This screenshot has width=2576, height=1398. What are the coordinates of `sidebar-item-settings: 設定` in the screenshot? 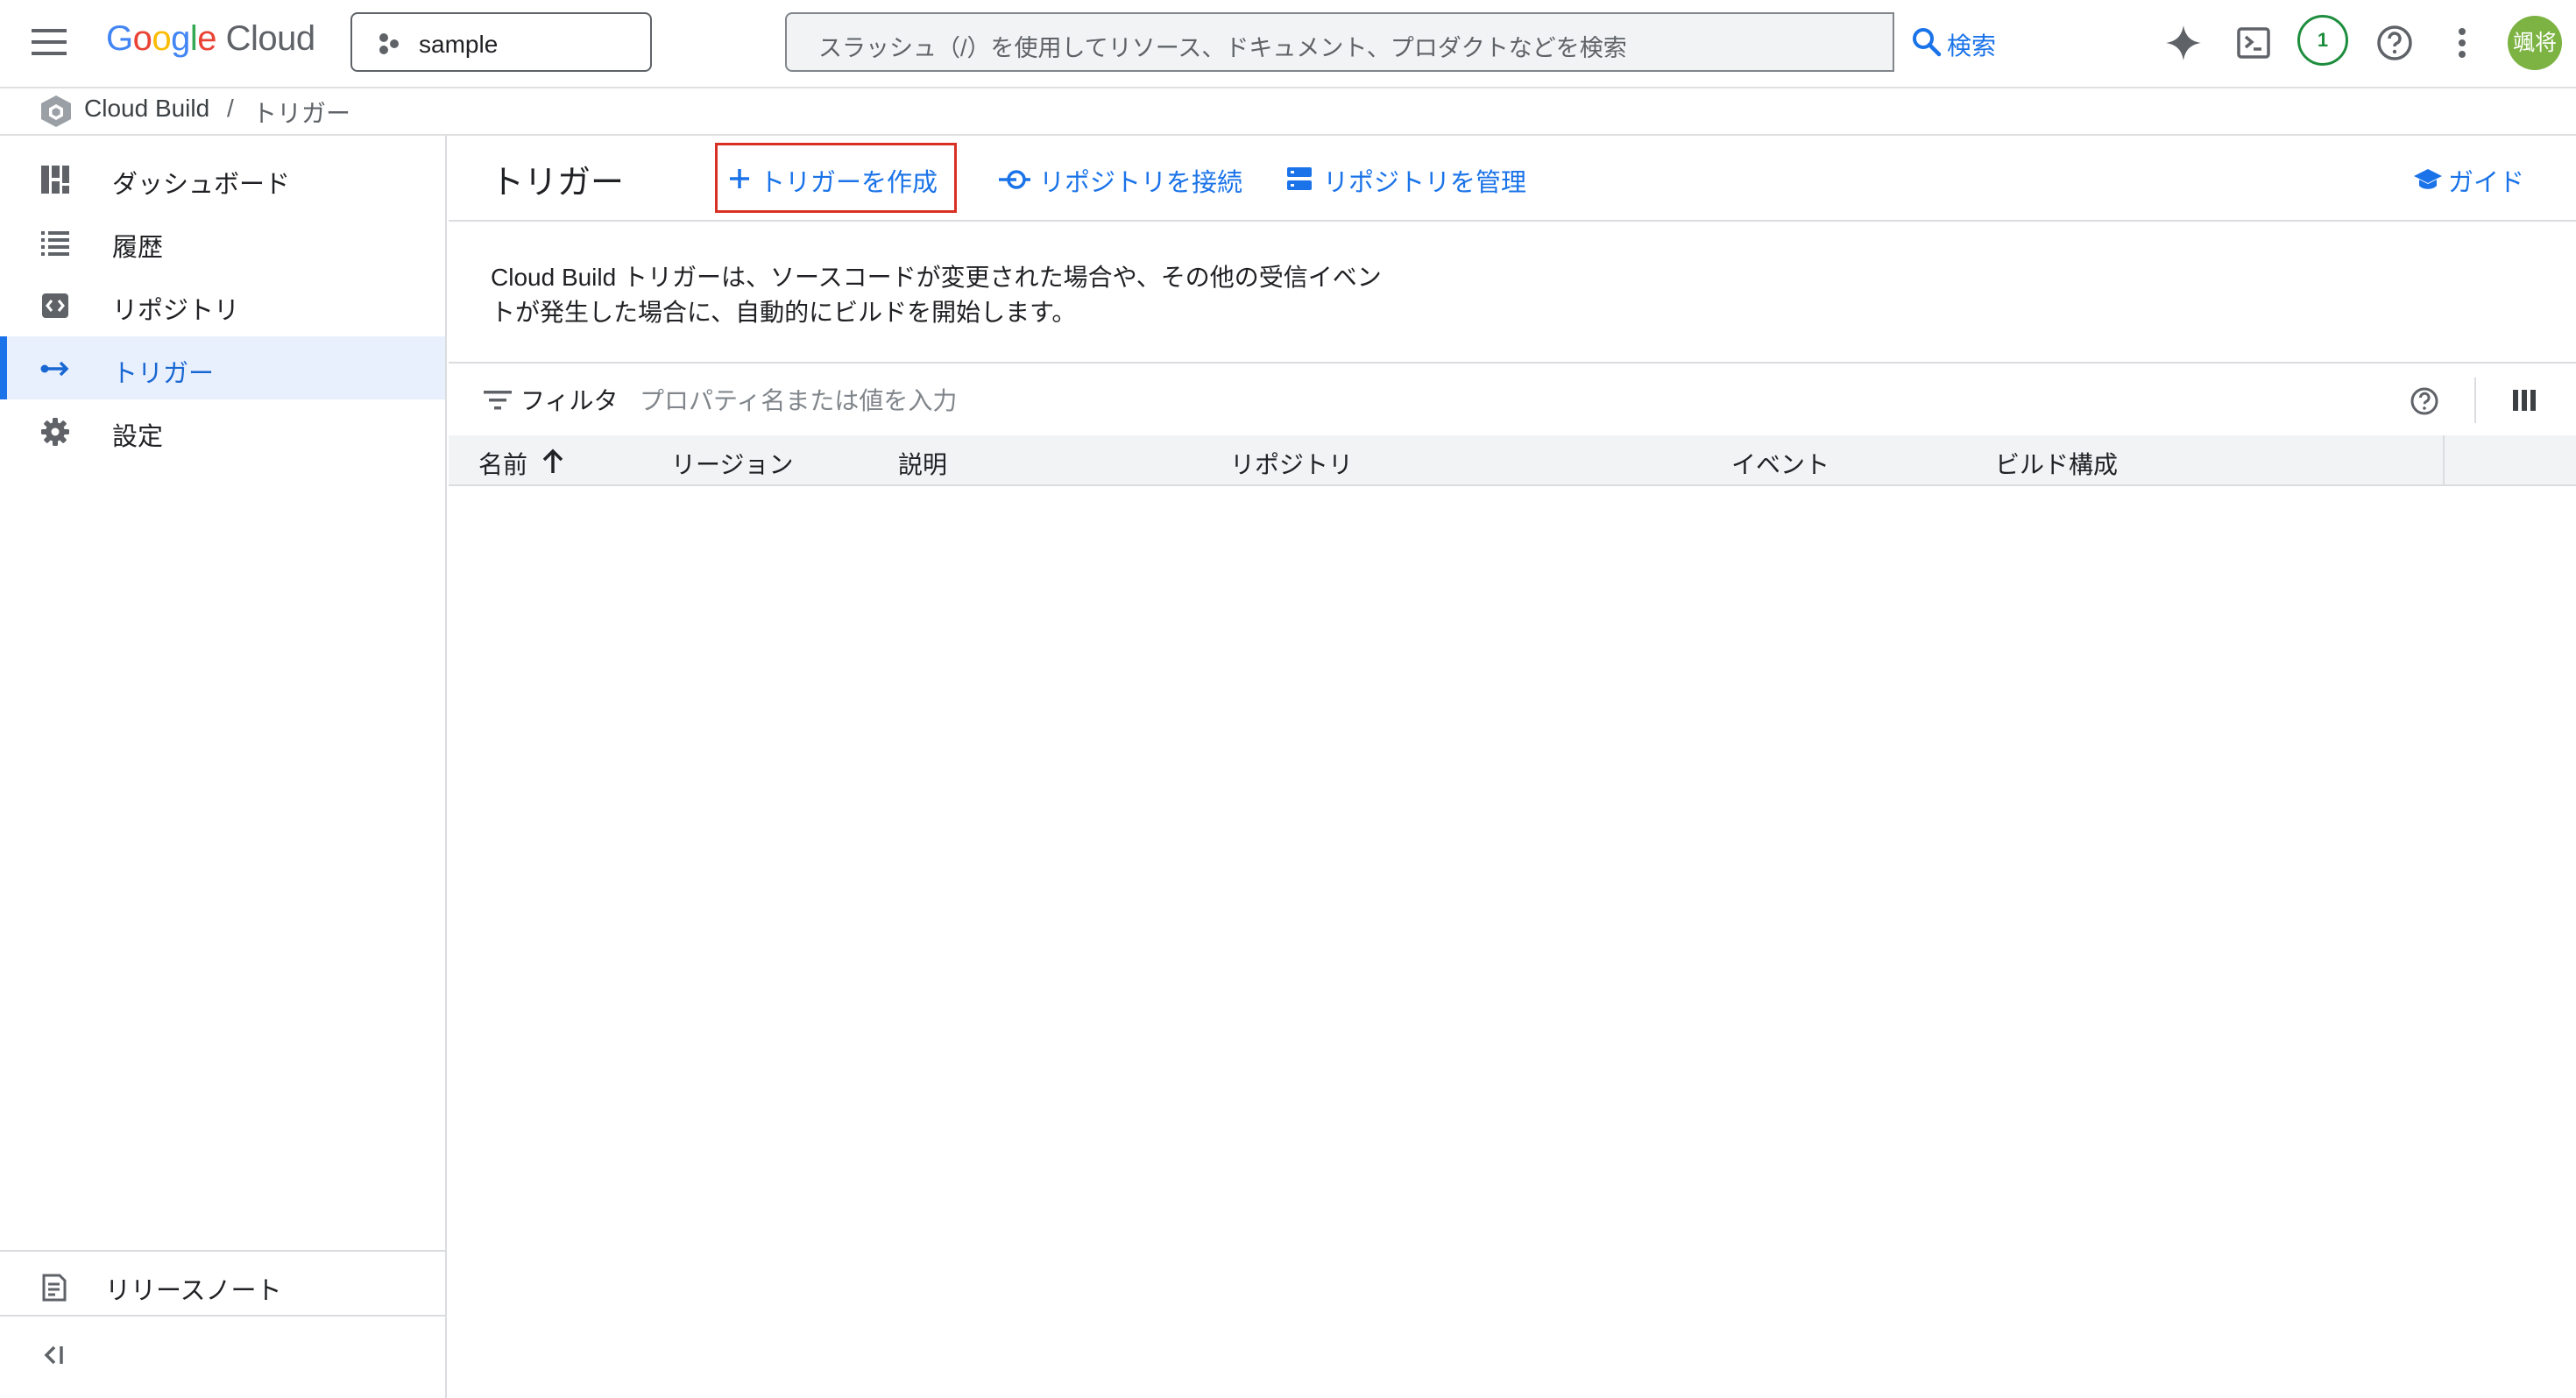 It's located at (222, 430).